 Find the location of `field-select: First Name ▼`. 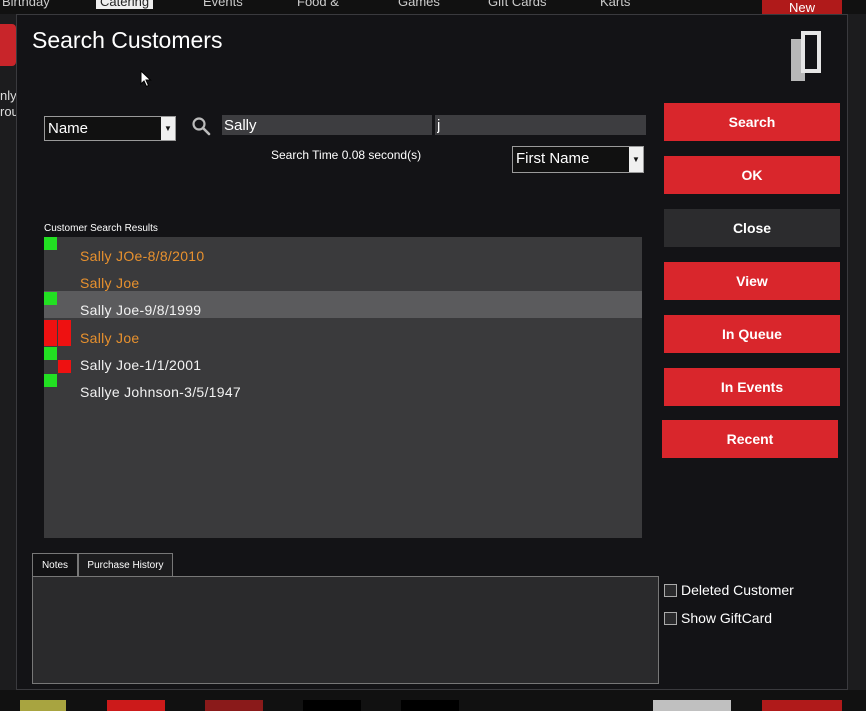

field-select: First Name ▼ is located at coordinates (578, 159).